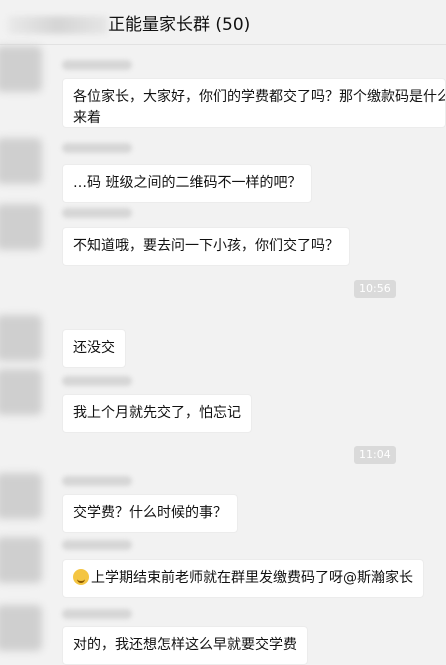 This screenshot has height=665, width=446. Describe the element at coordinates (252, 578) in the screenshot. I see `message-text: 上学期结束前老师就在群里发缴费码了呀@斯瀚家长` at that location.